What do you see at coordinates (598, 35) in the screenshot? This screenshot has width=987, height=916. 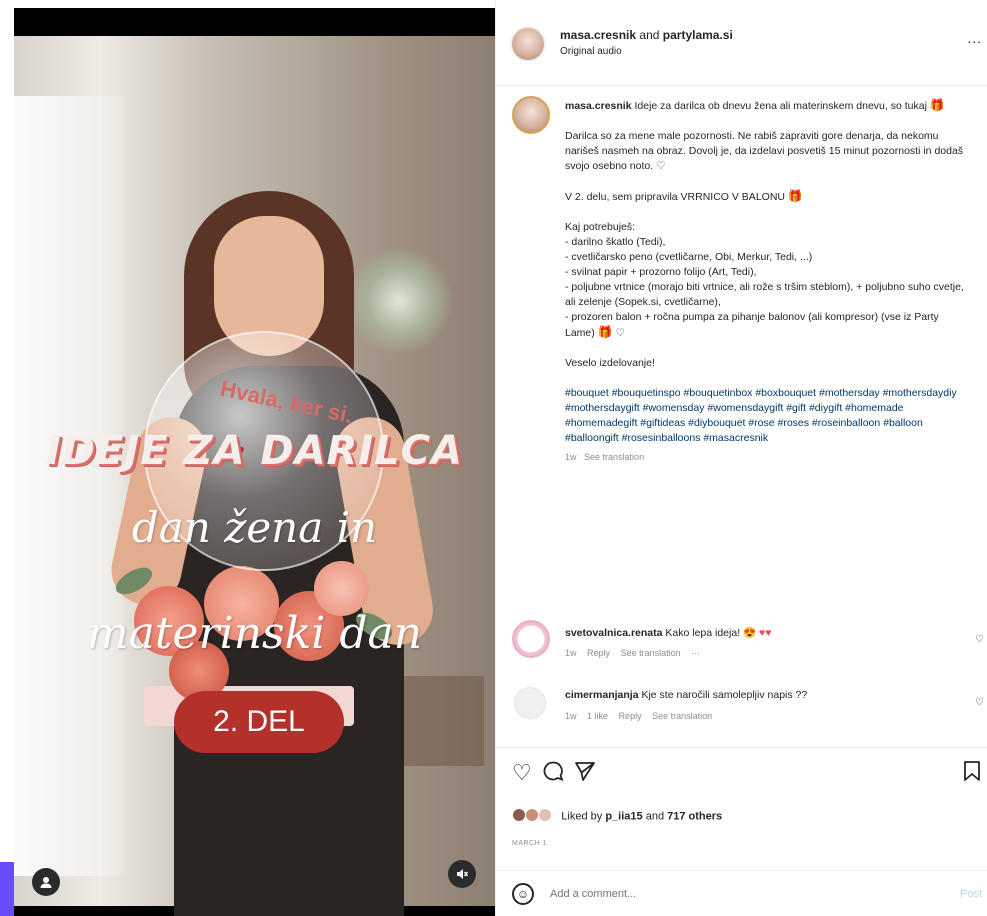 I see `author-link: masa.cresnik` at bounding box center [598, 35].